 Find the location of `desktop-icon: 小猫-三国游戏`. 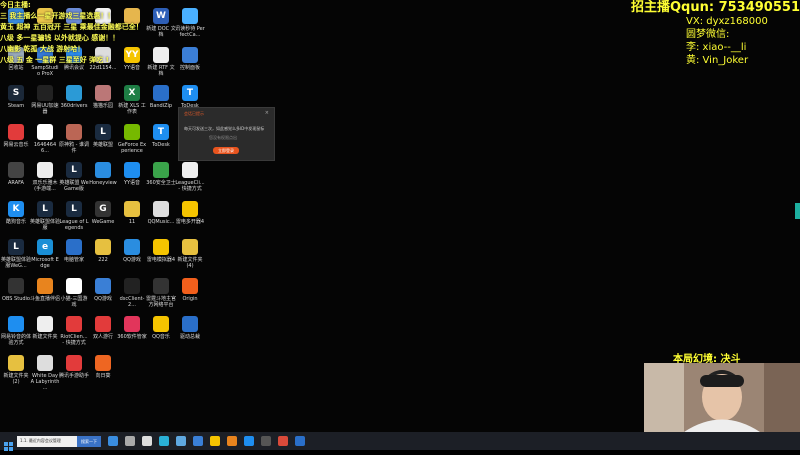

desktop-icon: 小猫-三国游戏 is located at coordinates (74, 292).